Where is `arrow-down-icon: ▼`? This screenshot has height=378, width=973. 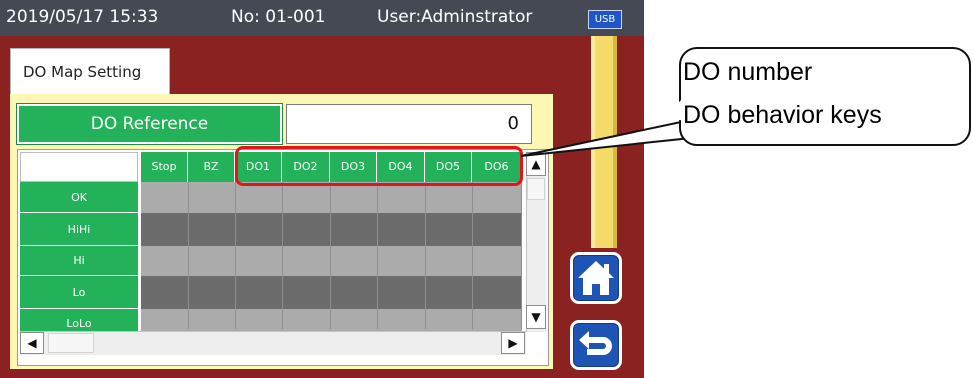 arrow-down-icon: ▼ is located at coordinates (536, 317).